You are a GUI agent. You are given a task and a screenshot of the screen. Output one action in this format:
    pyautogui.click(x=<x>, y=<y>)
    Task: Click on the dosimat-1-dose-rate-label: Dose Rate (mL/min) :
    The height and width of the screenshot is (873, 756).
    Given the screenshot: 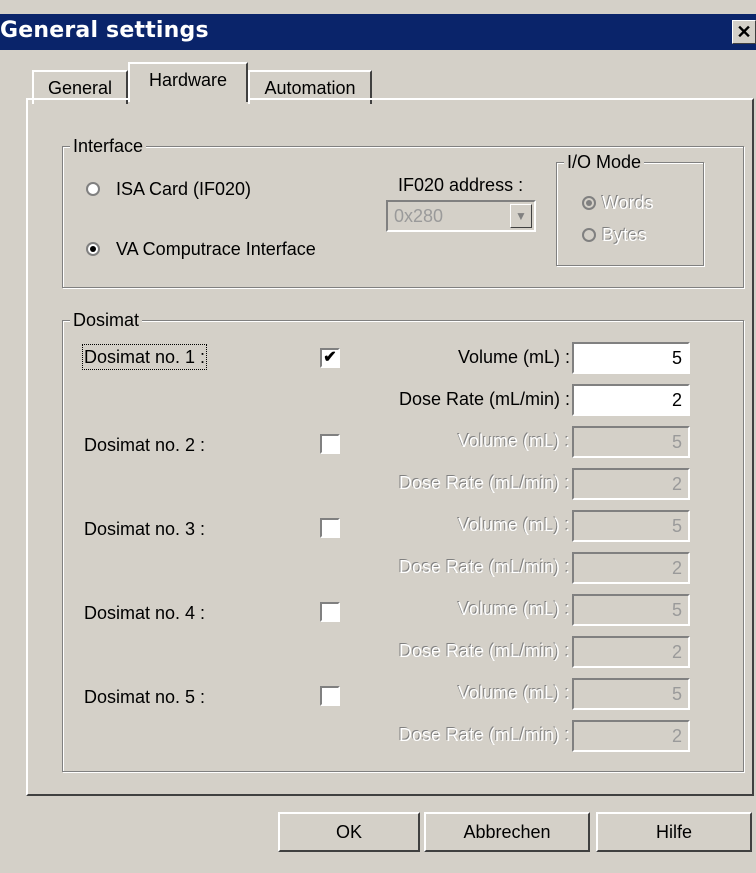 What is the action you would take?
    pyautogui.click(x=484, y=399)
    